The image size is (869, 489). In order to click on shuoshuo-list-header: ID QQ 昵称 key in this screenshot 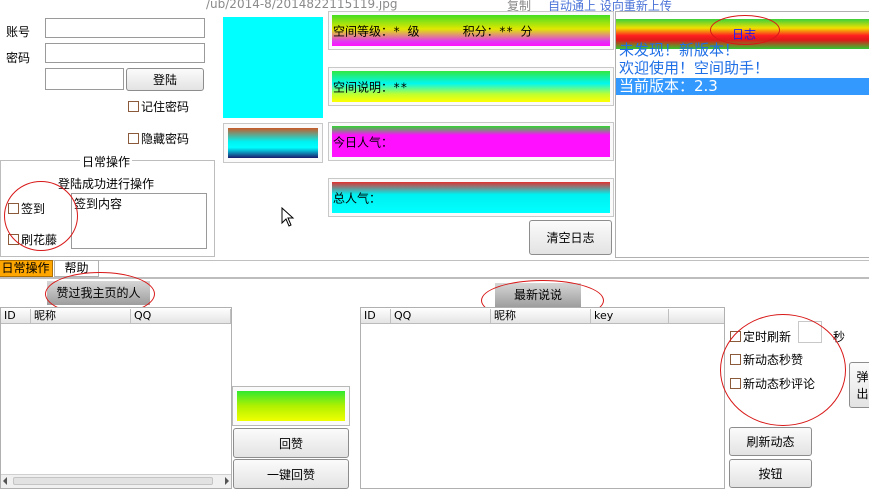, I will do `click(542, 316)`.